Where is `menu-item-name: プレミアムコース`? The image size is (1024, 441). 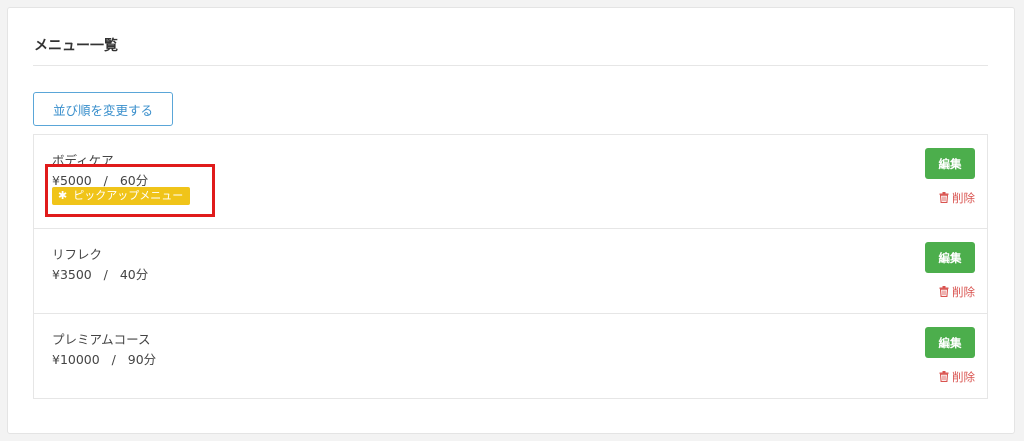 menu-item-name: プレミアムコース is located at coordinates (101, 339).